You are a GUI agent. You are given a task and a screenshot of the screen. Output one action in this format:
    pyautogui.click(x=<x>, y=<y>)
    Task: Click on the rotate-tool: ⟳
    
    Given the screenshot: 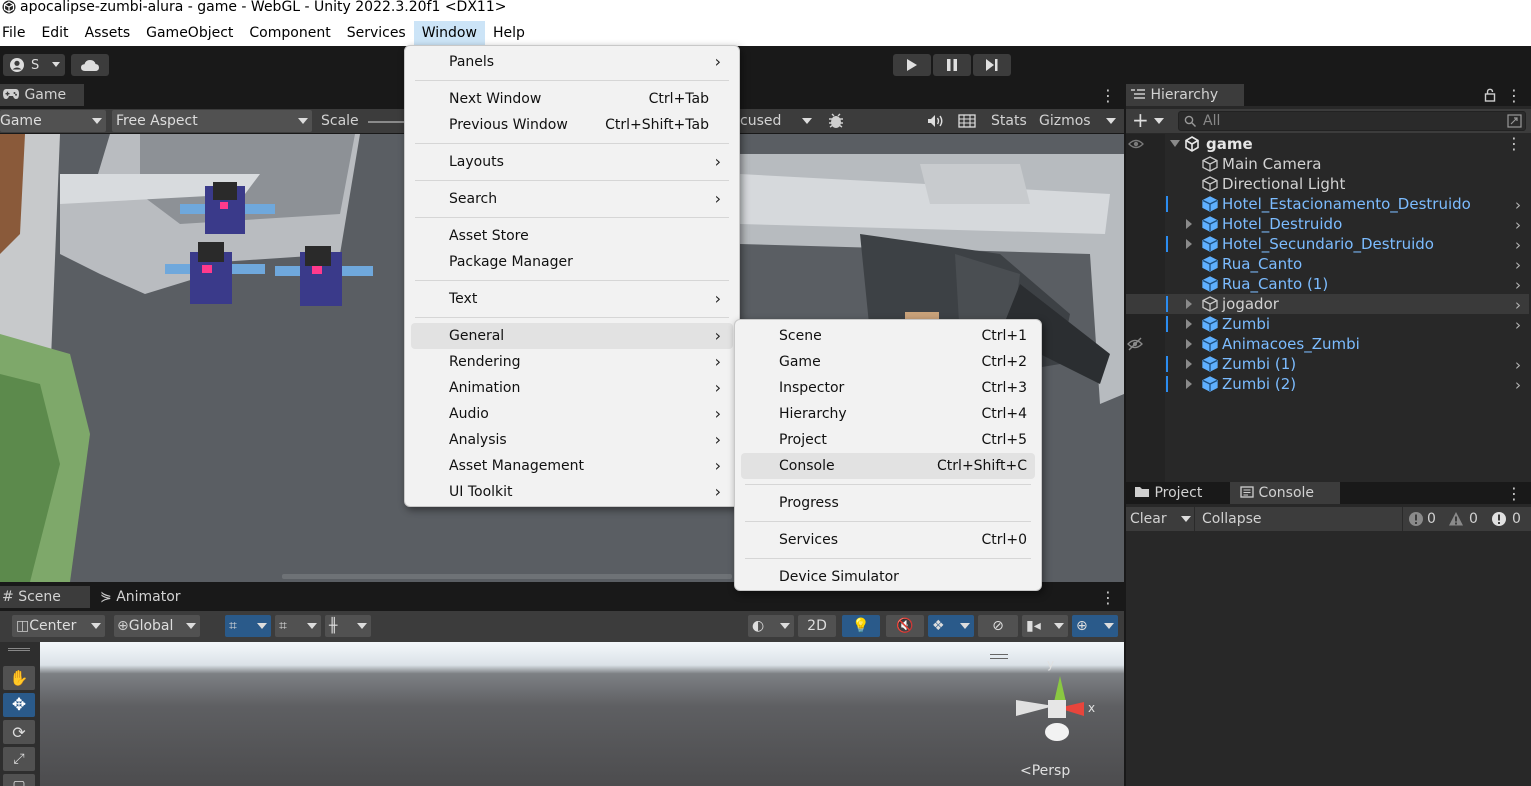 What is the action you would take?
    pyautogui.click(x=19, y=732)
    